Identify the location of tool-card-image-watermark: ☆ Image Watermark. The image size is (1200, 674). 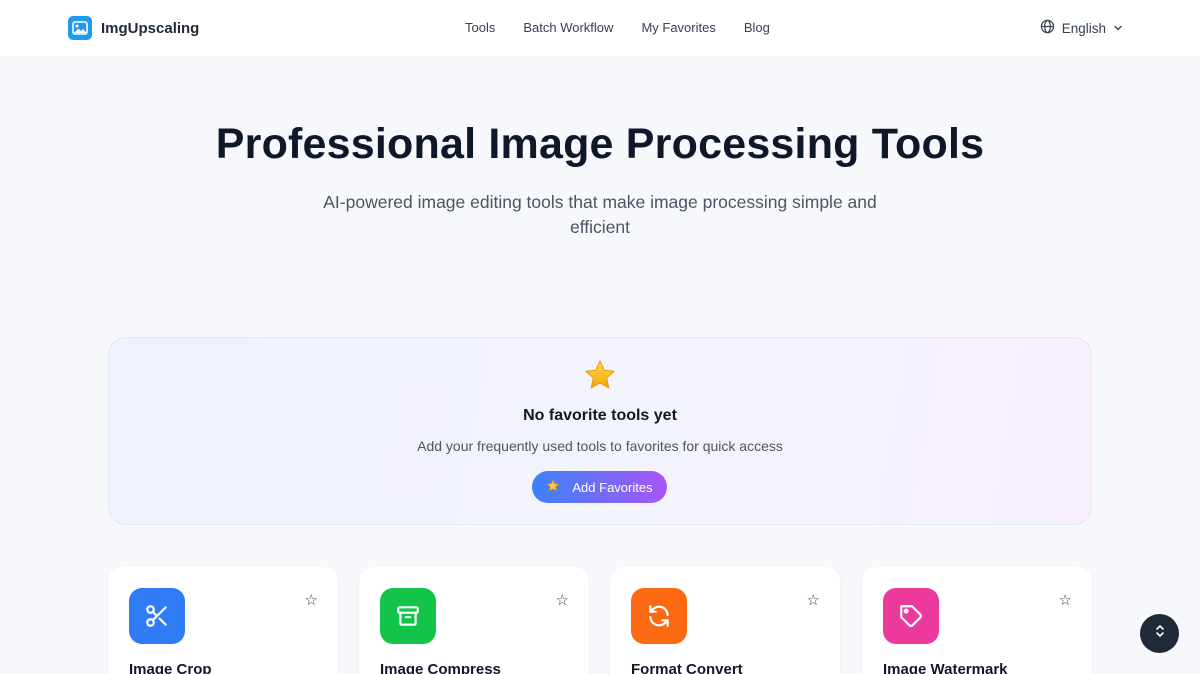
(977, 620).